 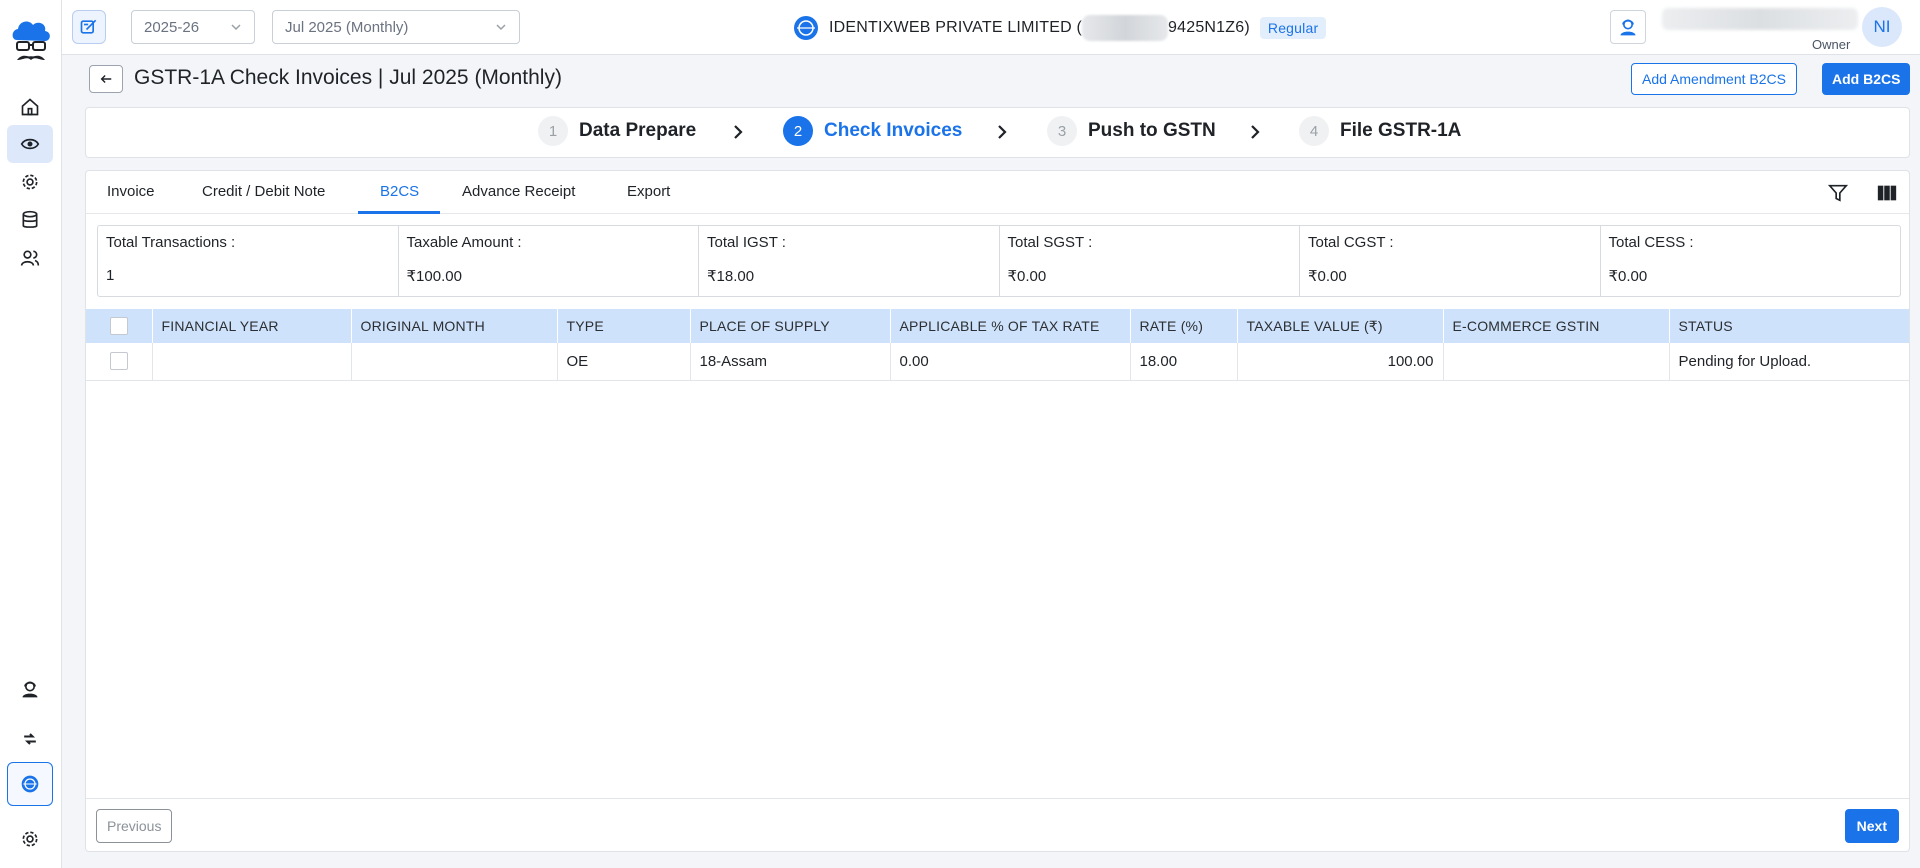 What do you see at coordinates (1556, 326) in the screenshot?
I see `column-header: E-COMMERCE GSTIN` at bounding box center [1556, 326].